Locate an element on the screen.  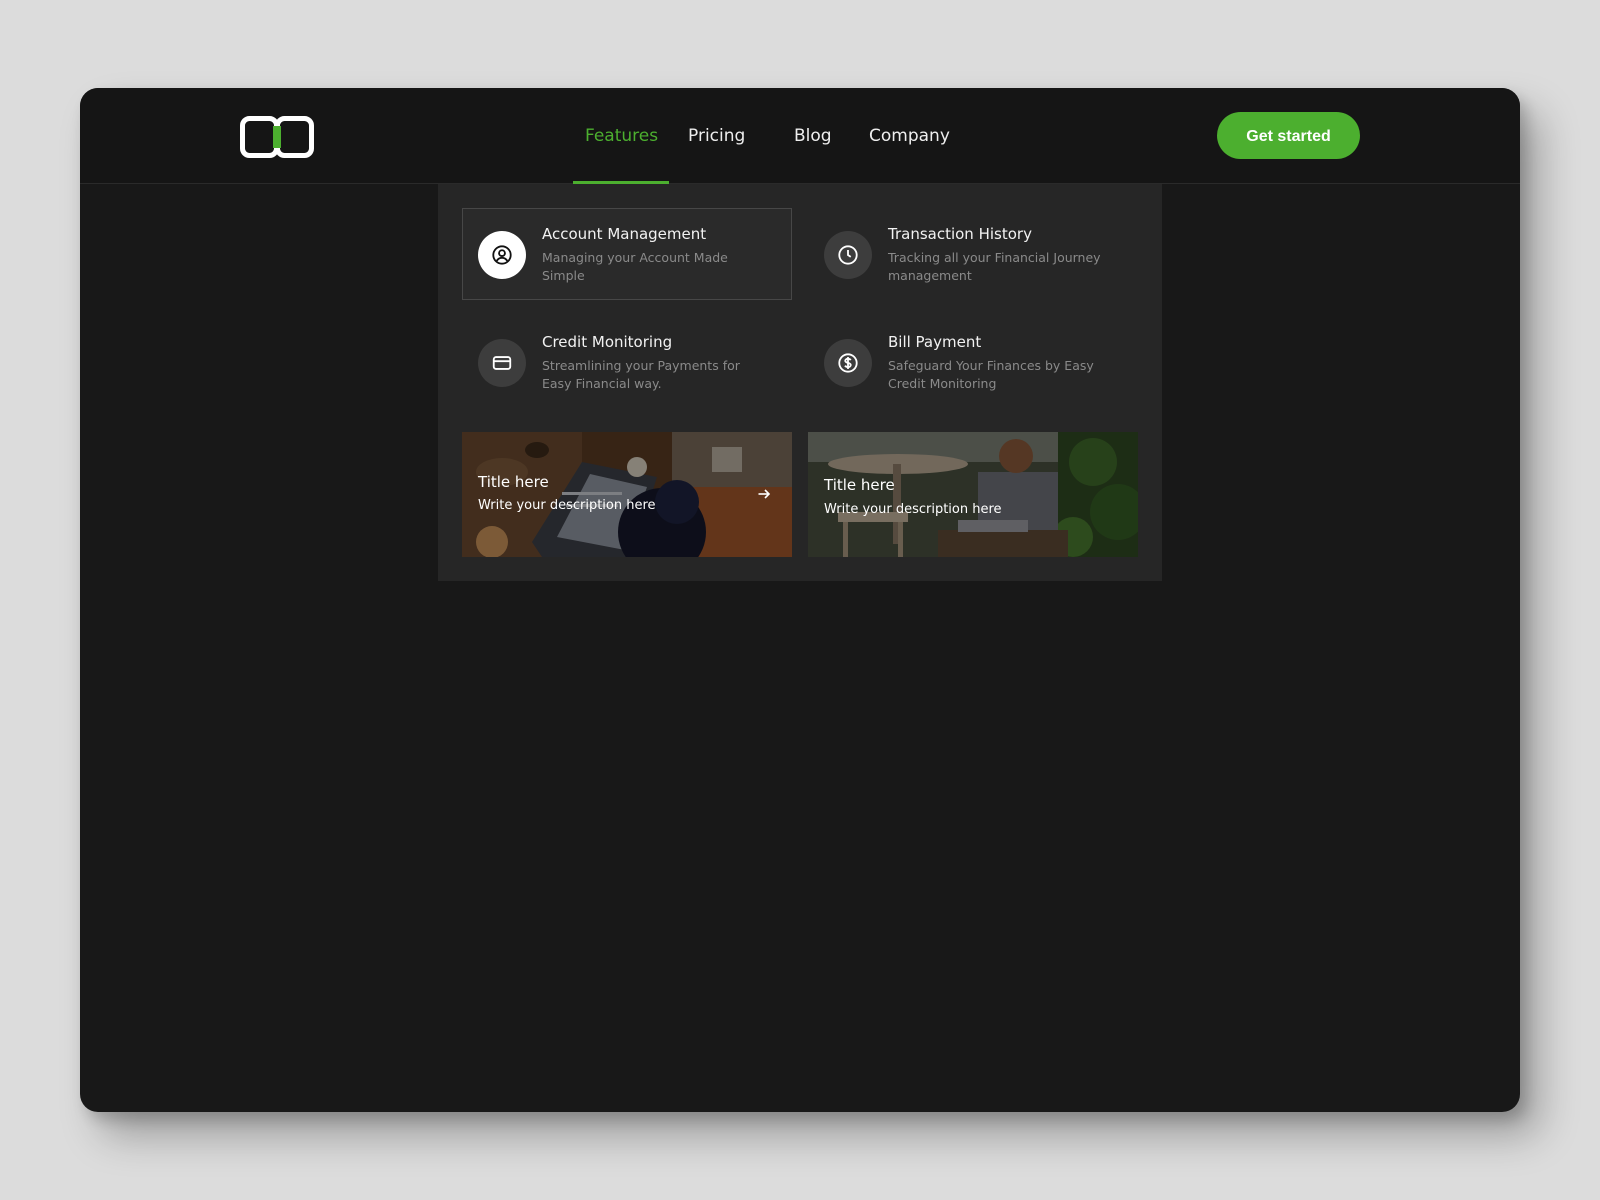
feature-description: Managing your Account Made Simple is located at coordinates (635, 266).